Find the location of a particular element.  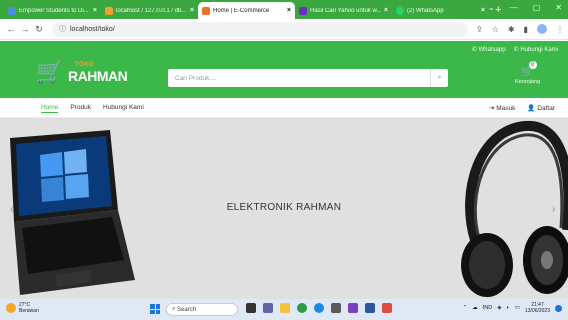

browser-tab: (2) WhatsApp × is located at coordinates (440, 10).